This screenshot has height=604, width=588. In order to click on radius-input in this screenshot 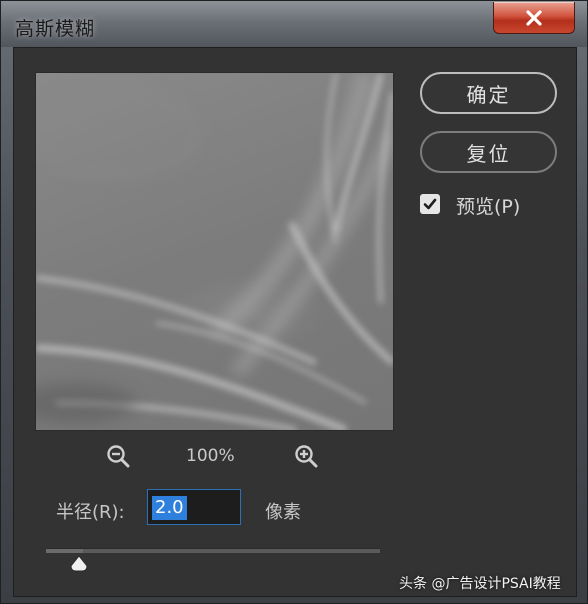, I will do `click(194, 507)`.